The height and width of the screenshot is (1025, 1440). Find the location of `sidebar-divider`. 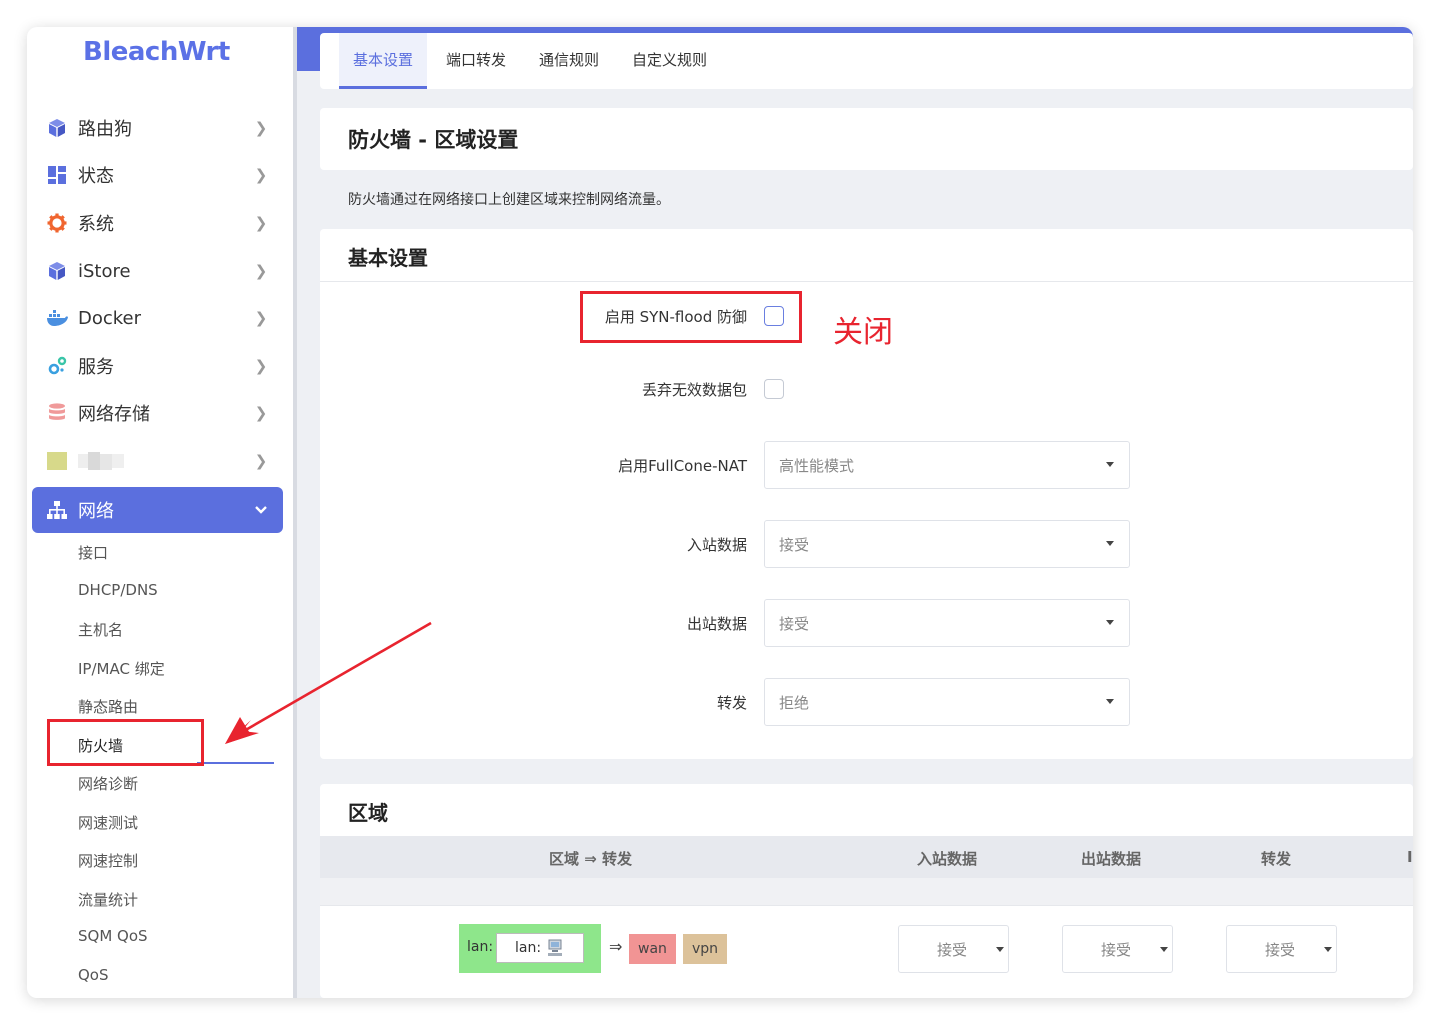

sidebar-divider is located at coordinates (295, 512).